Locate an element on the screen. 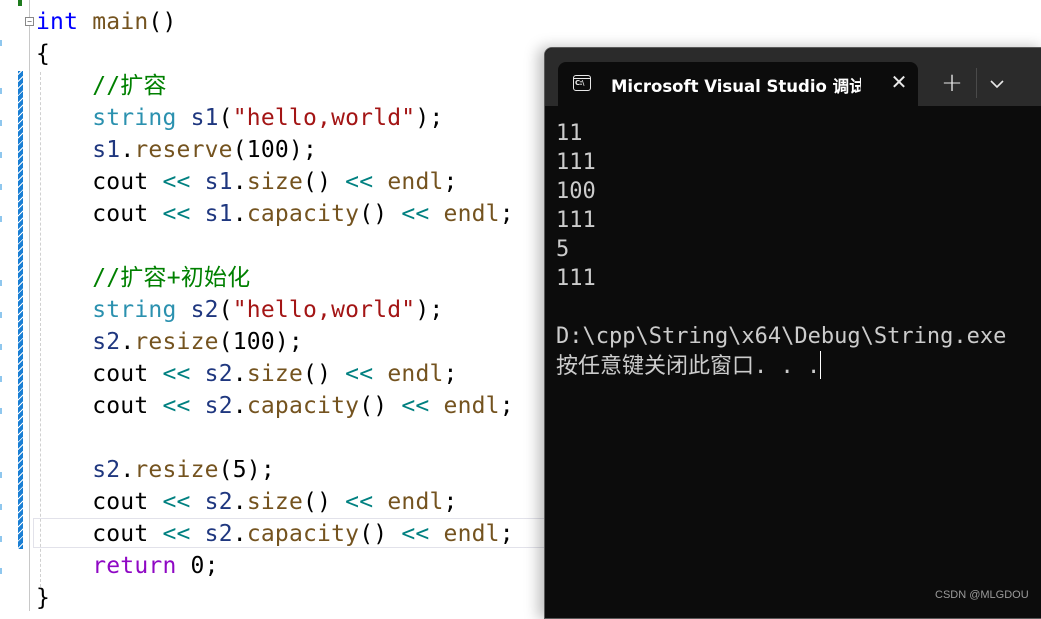 The height and width of the screenshot is (619, 1041). title-bar: C:\ Microsoft Visual Studio 调试控制台 ✕ + is located at coordinates (793, 77).